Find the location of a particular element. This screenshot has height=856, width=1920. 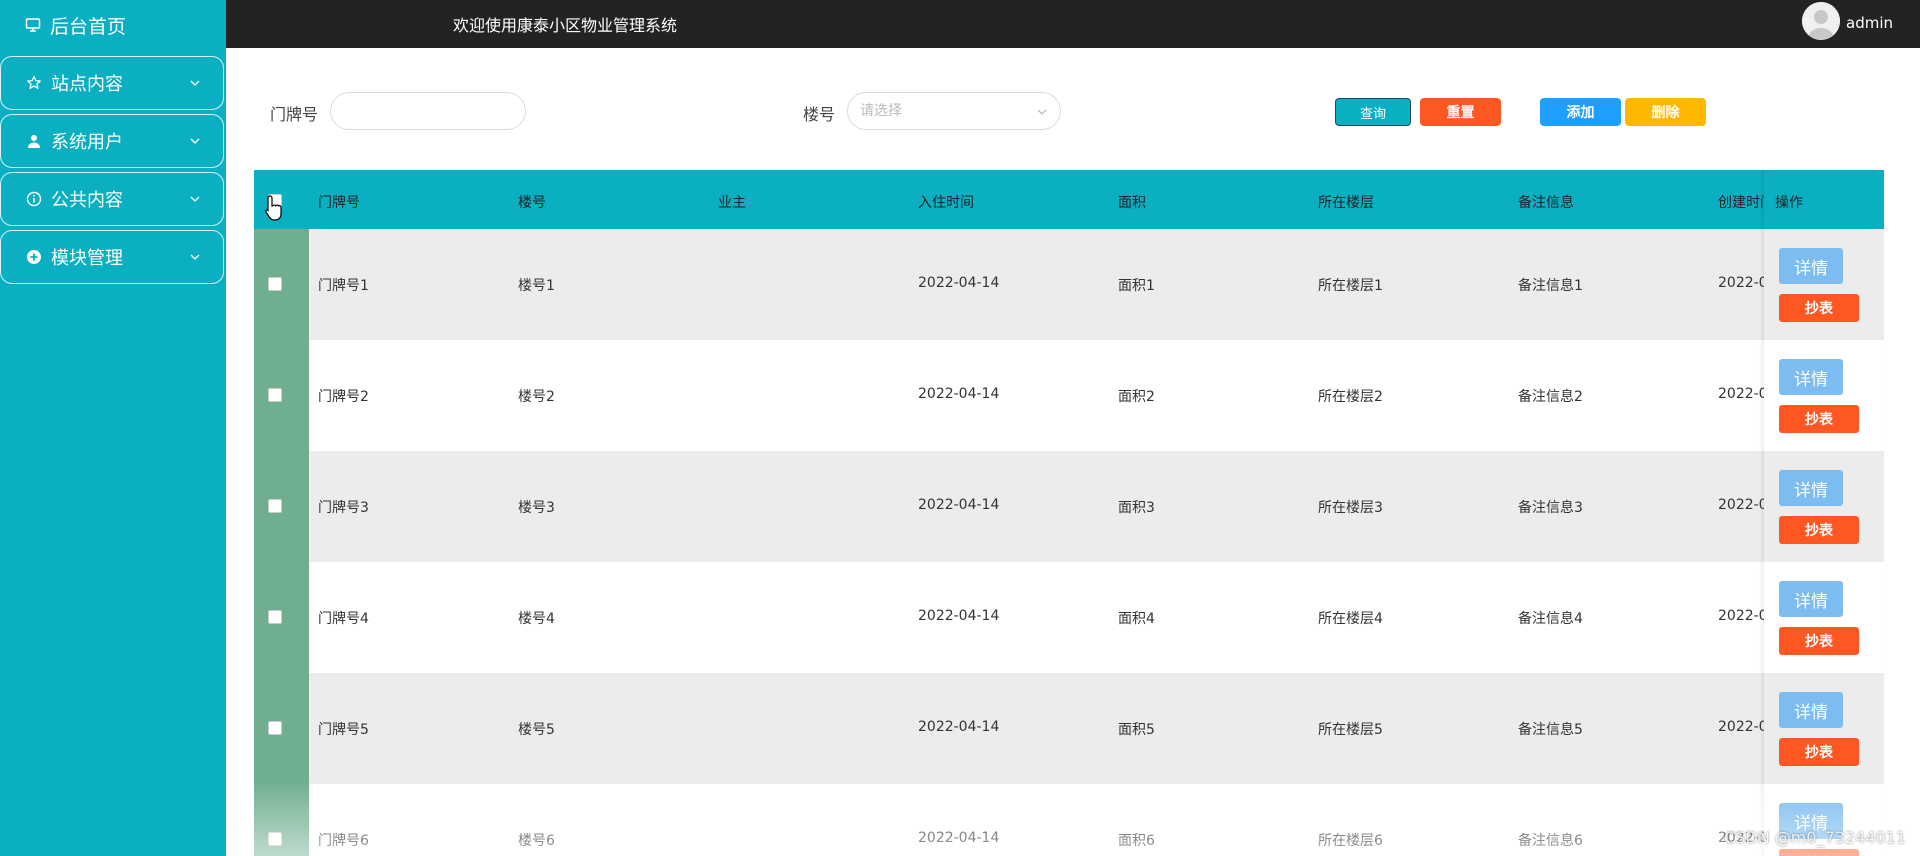

sidebar-menu-label: 站点内容 is located at coordinates (87, 84).